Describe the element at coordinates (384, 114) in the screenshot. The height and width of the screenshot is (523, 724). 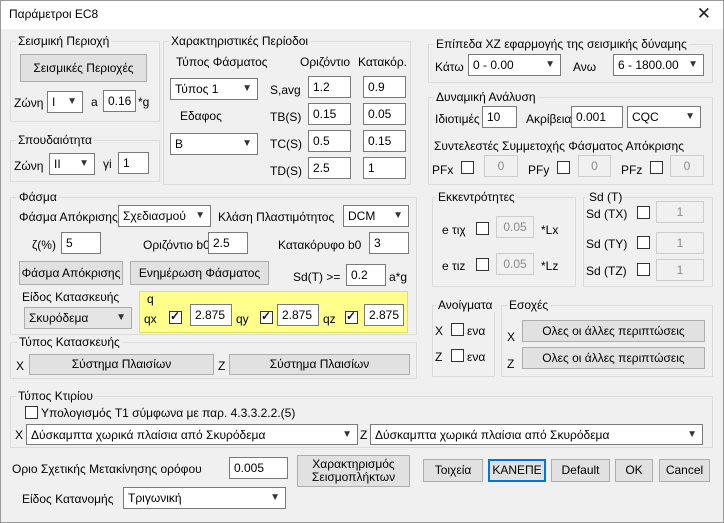
I see `tb-vertical-input: 0.05` at that location.